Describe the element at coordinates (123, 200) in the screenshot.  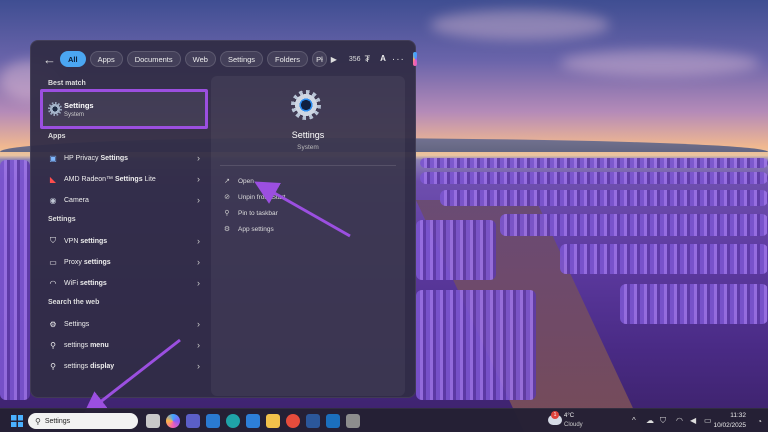
I see `app-result-camera: ◉ Camera ›` at that location.